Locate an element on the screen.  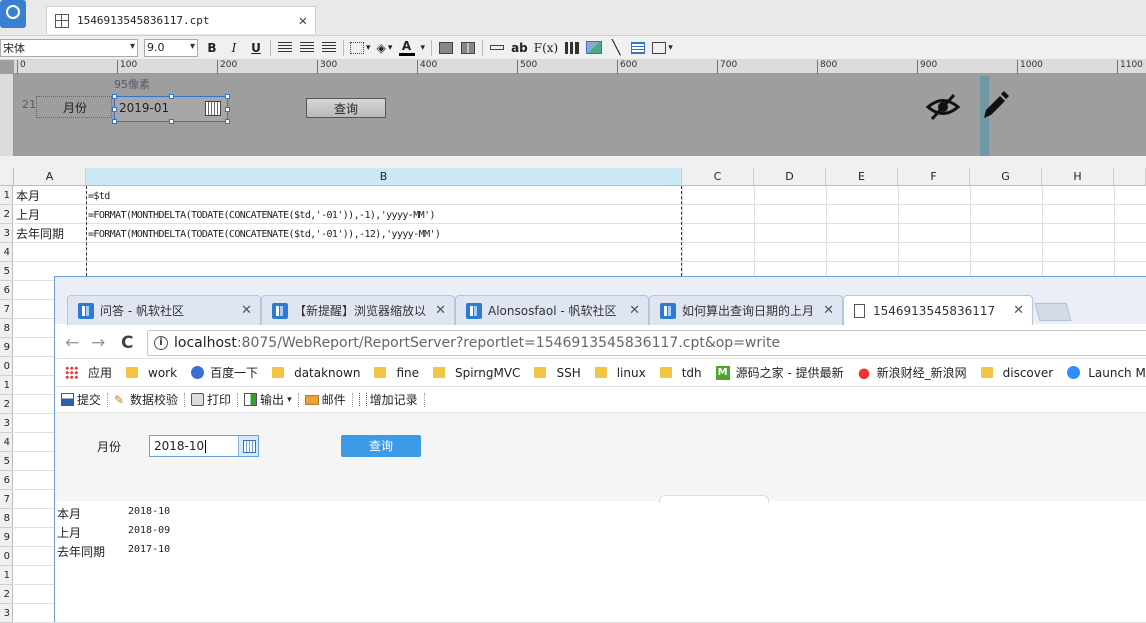
back-arrow-icon: ← is located at coordinates (72, 343).